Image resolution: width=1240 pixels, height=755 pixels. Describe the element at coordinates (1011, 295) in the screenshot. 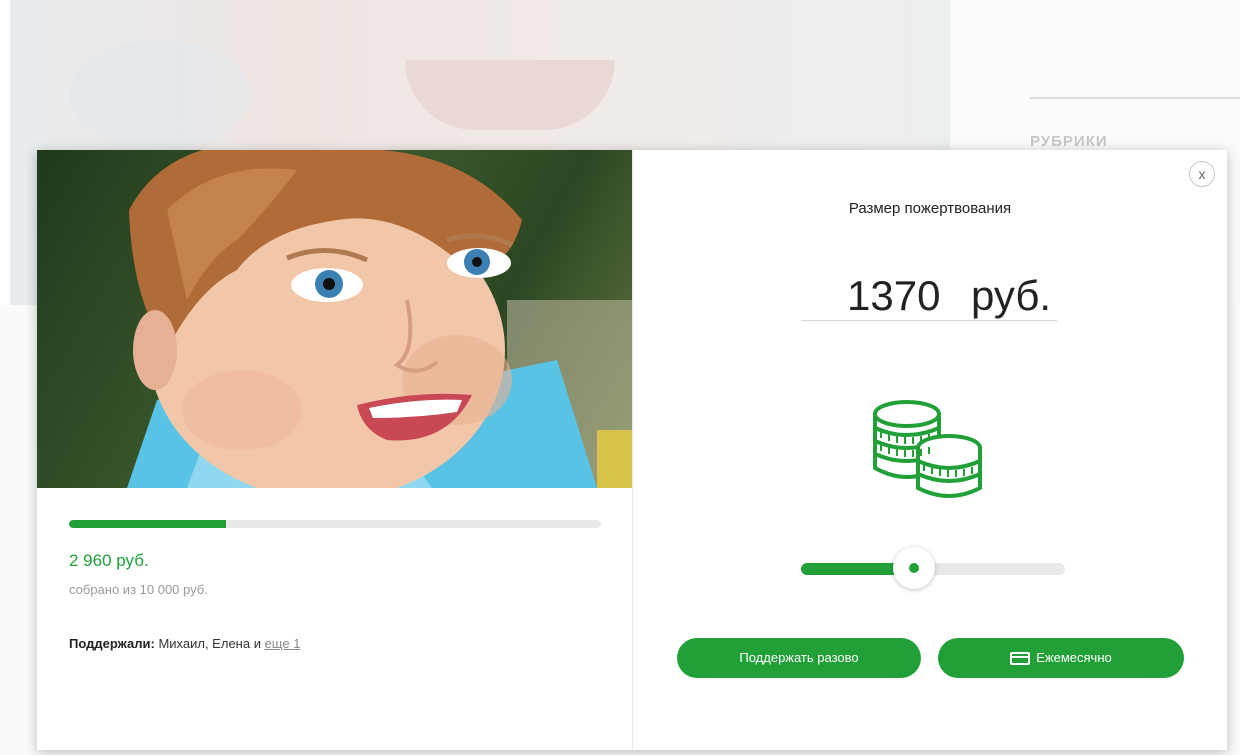

I see `amount-currency: руб.` at that location.